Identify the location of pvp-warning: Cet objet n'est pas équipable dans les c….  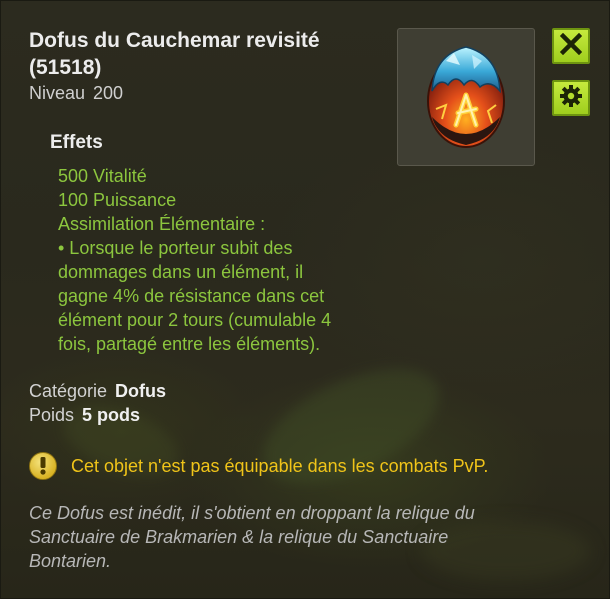
(258, 466).